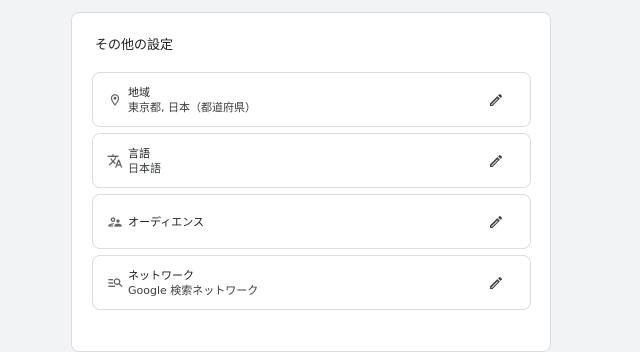 The height and width of the screenshot is (352, 640). Describe the element at coordinates (115, 222) in the screenshot. I see `audience-people-icon` at that location.